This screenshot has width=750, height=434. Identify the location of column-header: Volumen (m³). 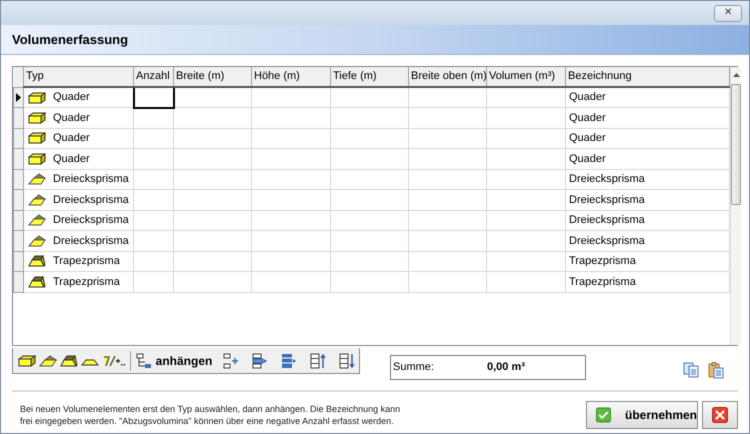
(526, 77).